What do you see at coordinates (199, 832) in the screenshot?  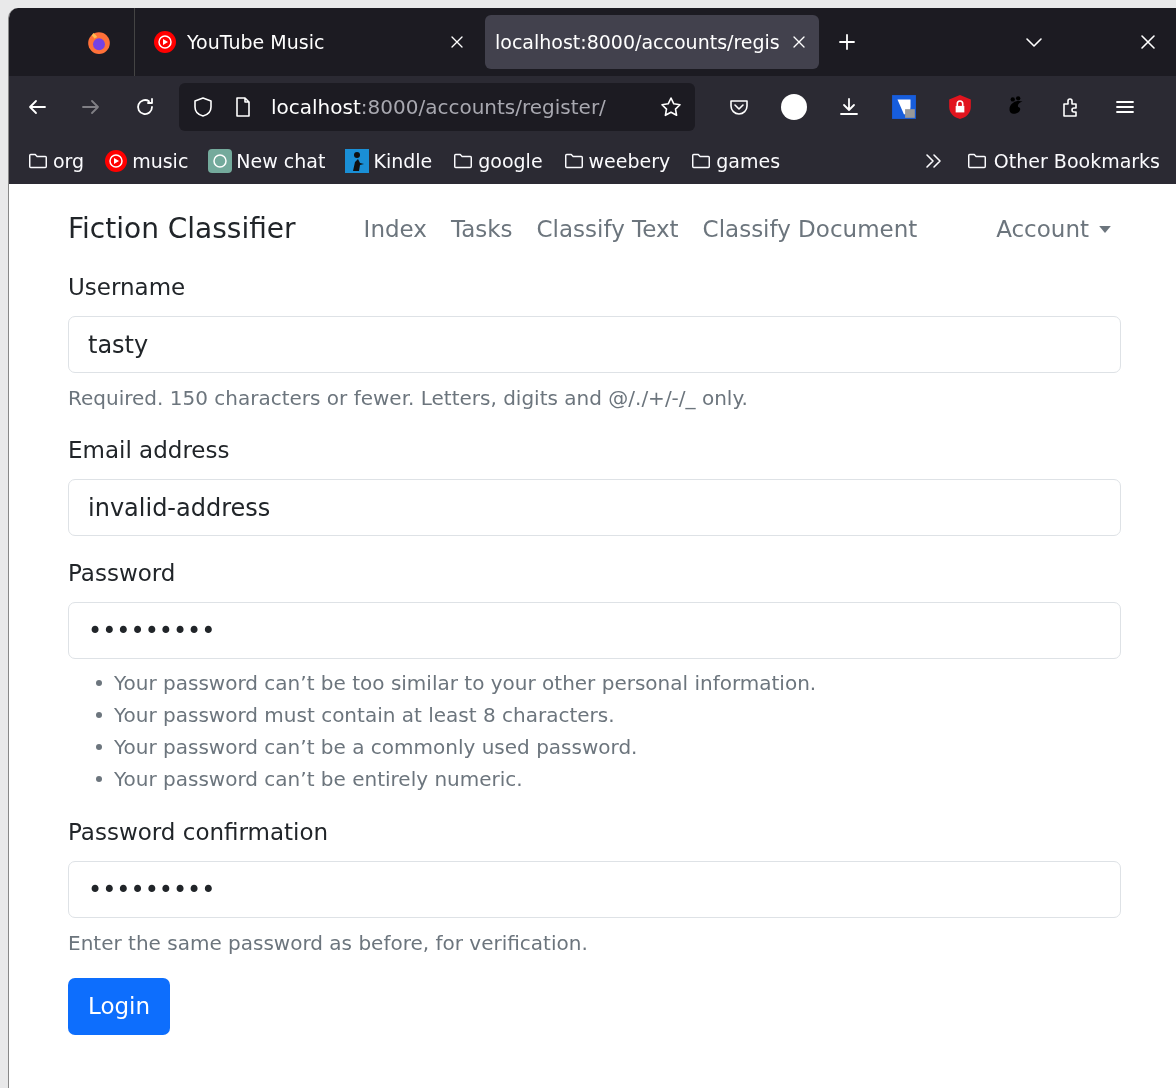 I see `field-label: Password confirmation` at bounding box center [199, 832].